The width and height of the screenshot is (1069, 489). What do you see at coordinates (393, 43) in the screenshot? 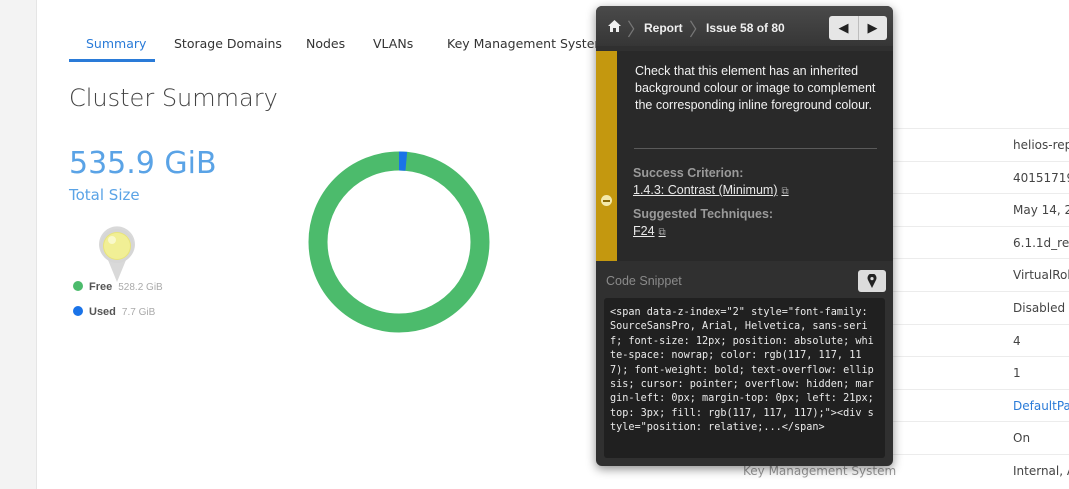
I see `tab-vlans: VLANs` at bounding box center [393, 43].